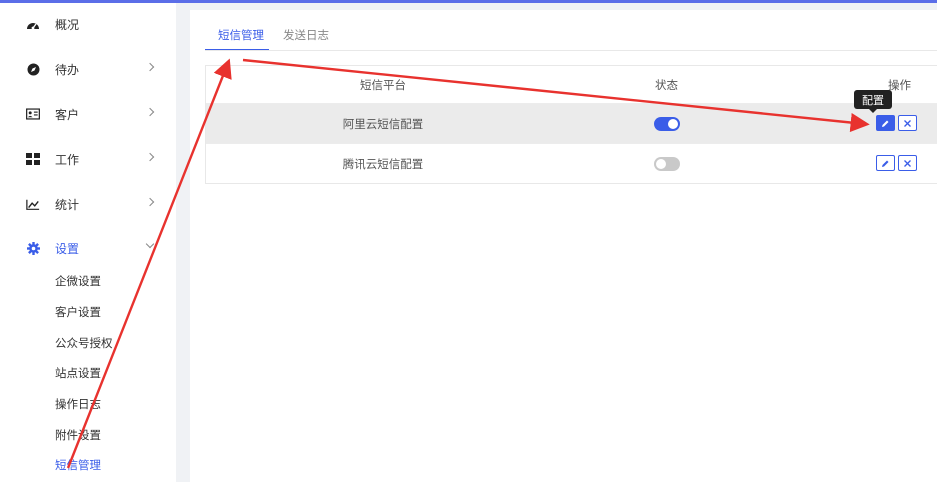 The width and height of the screenshot is (937, 482). What do you see at coordinates (88, 70) in the screenshot?
I see `sidebar-item-todo: 待办` at bounding box center [88, 70].